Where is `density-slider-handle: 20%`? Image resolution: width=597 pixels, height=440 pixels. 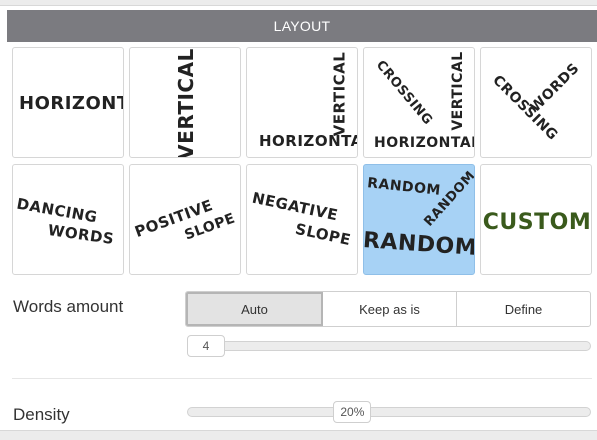 density-slider-handle: 20% is located at coordinates (352, 412).